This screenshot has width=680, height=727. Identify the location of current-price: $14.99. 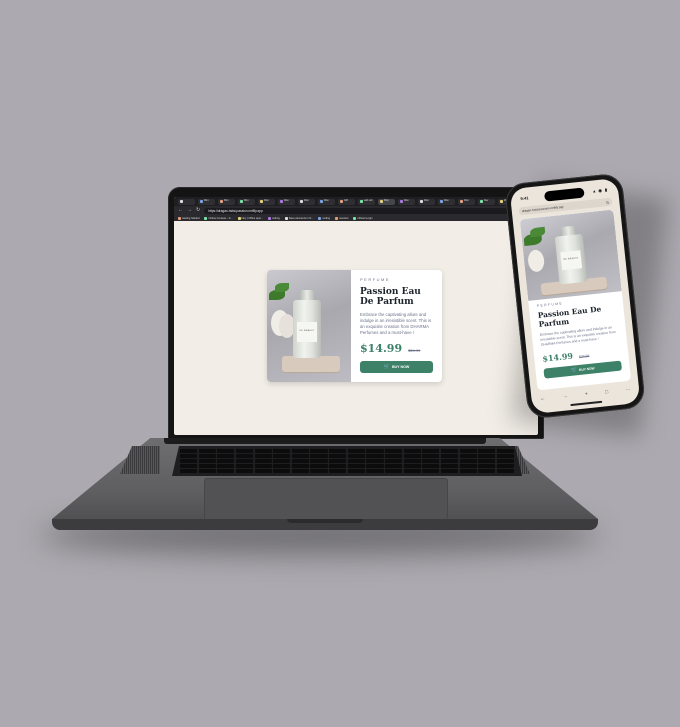
(381, 348).